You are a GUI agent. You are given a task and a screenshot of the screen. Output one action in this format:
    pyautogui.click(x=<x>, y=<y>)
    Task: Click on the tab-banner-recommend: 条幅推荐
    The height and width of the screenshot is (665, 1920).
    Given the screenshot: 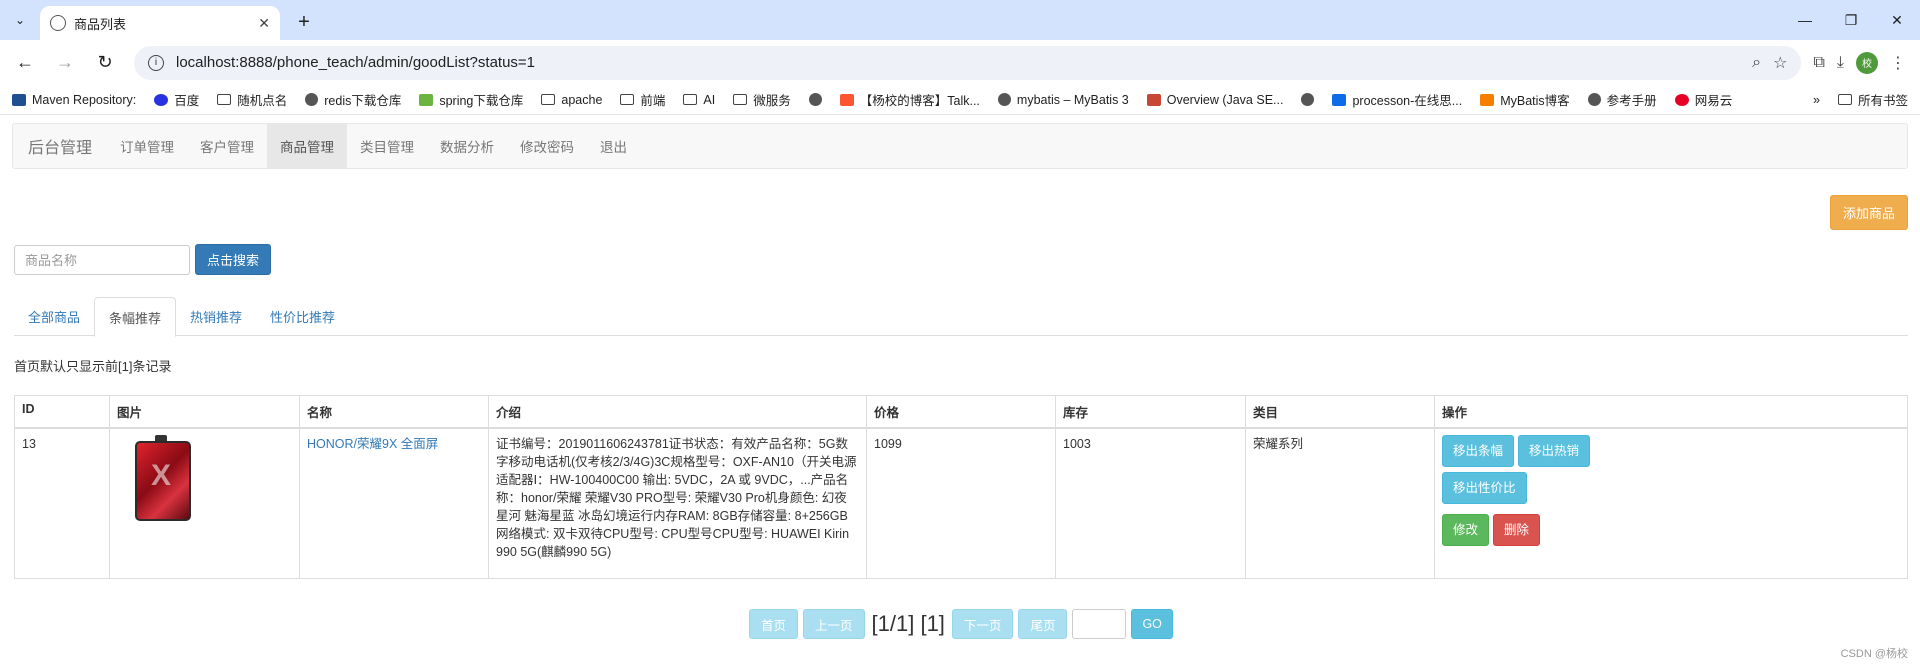 What is the action you would take?
    pyautogui.click(x=135, y=317)
    